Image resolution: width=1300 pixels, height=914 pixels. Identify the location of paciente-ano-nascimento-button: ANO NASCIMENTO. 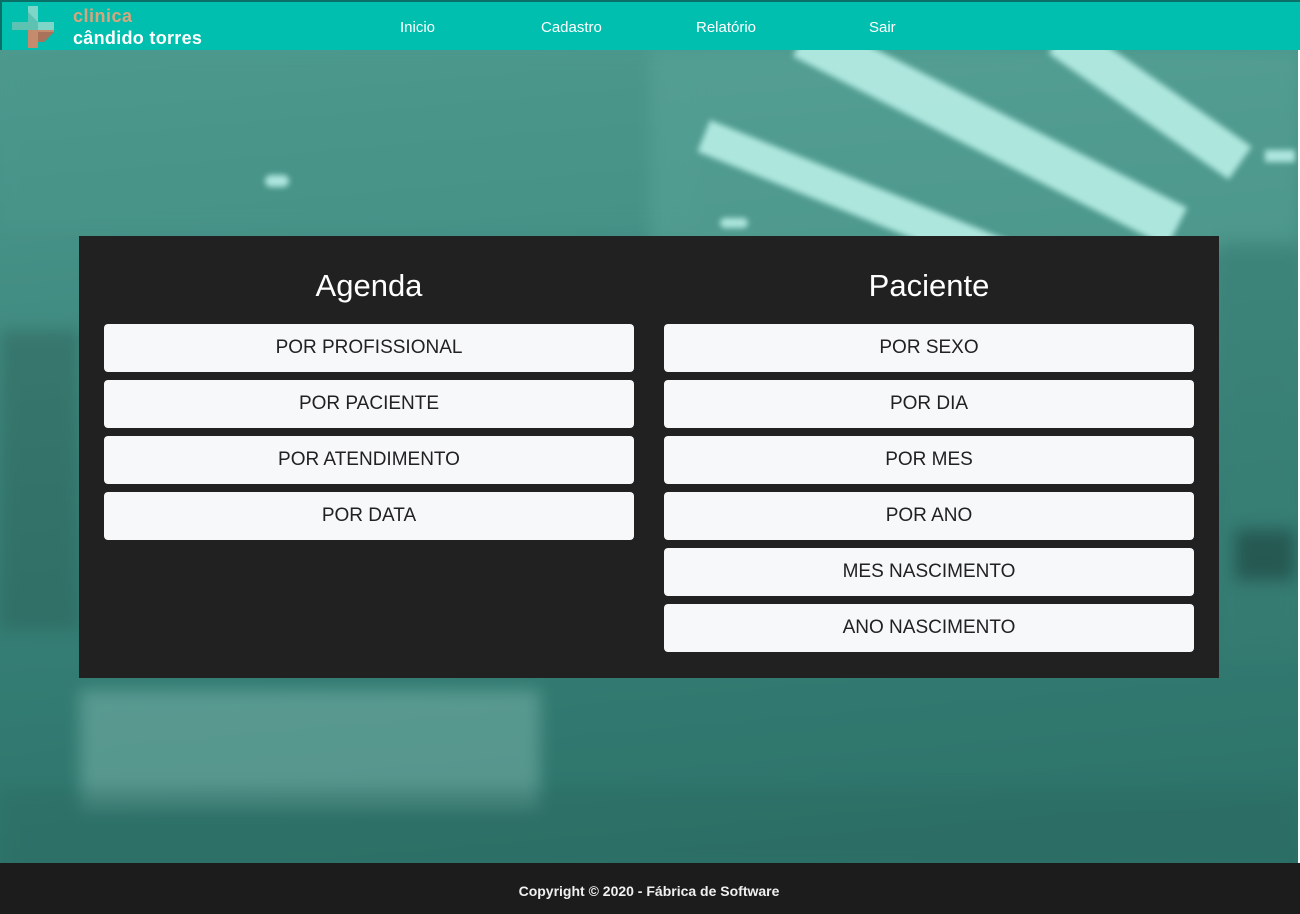
(929, 628).